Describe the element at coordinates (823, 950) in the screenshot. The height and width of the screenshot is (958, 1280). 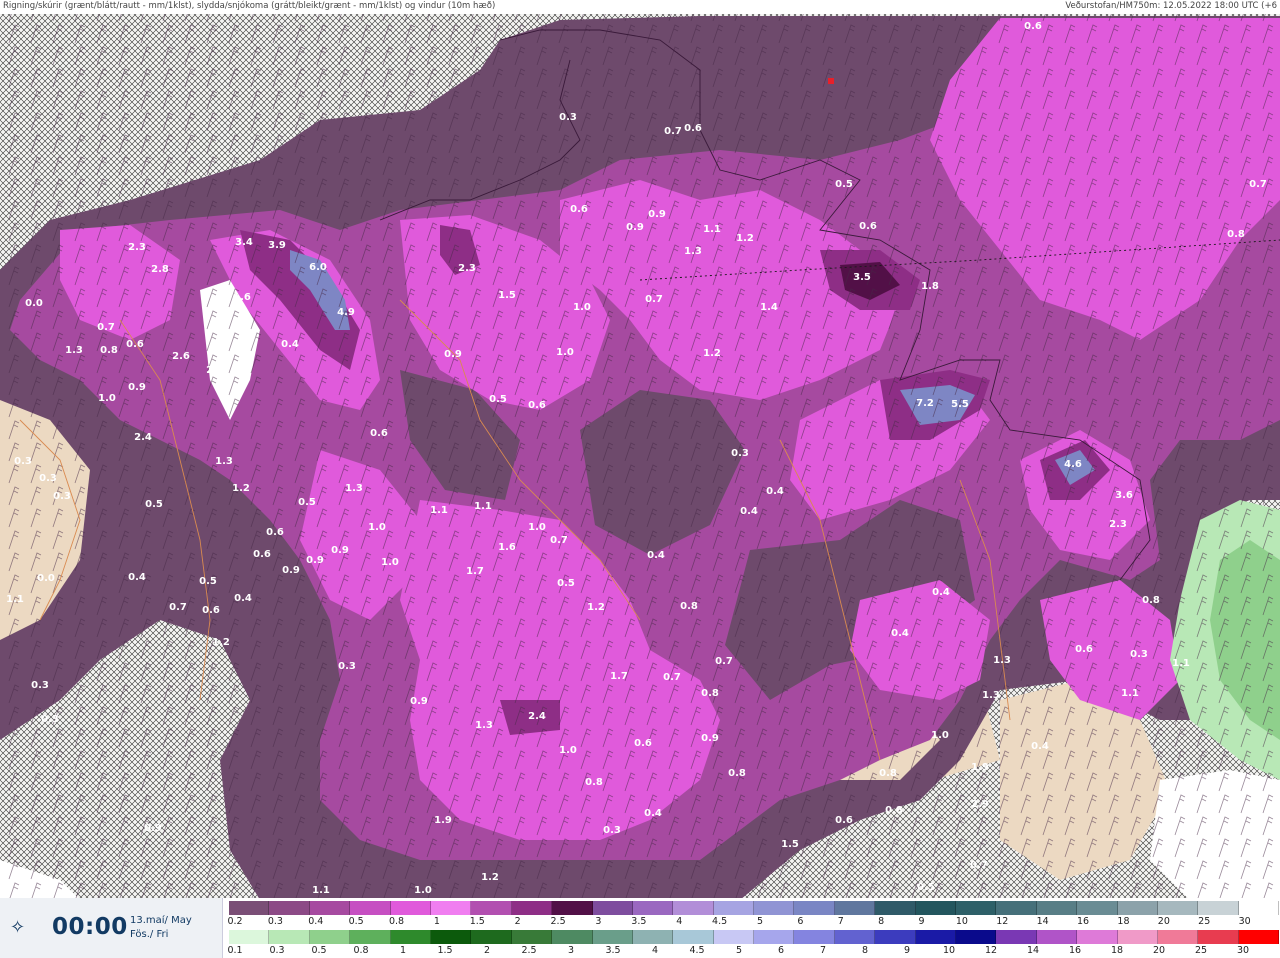
I see `legend-tick: 7` at that location.